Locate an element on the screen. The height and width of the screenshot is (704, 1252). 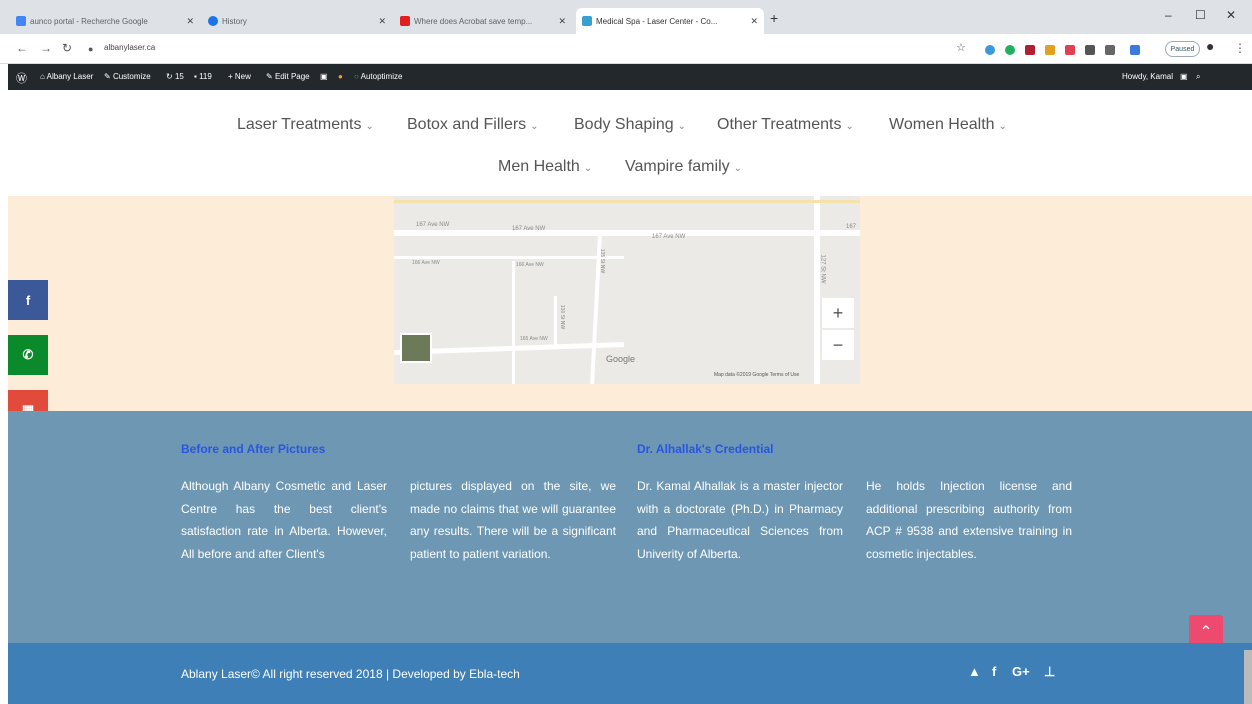
google-icon is located at coordinates (21, 21).